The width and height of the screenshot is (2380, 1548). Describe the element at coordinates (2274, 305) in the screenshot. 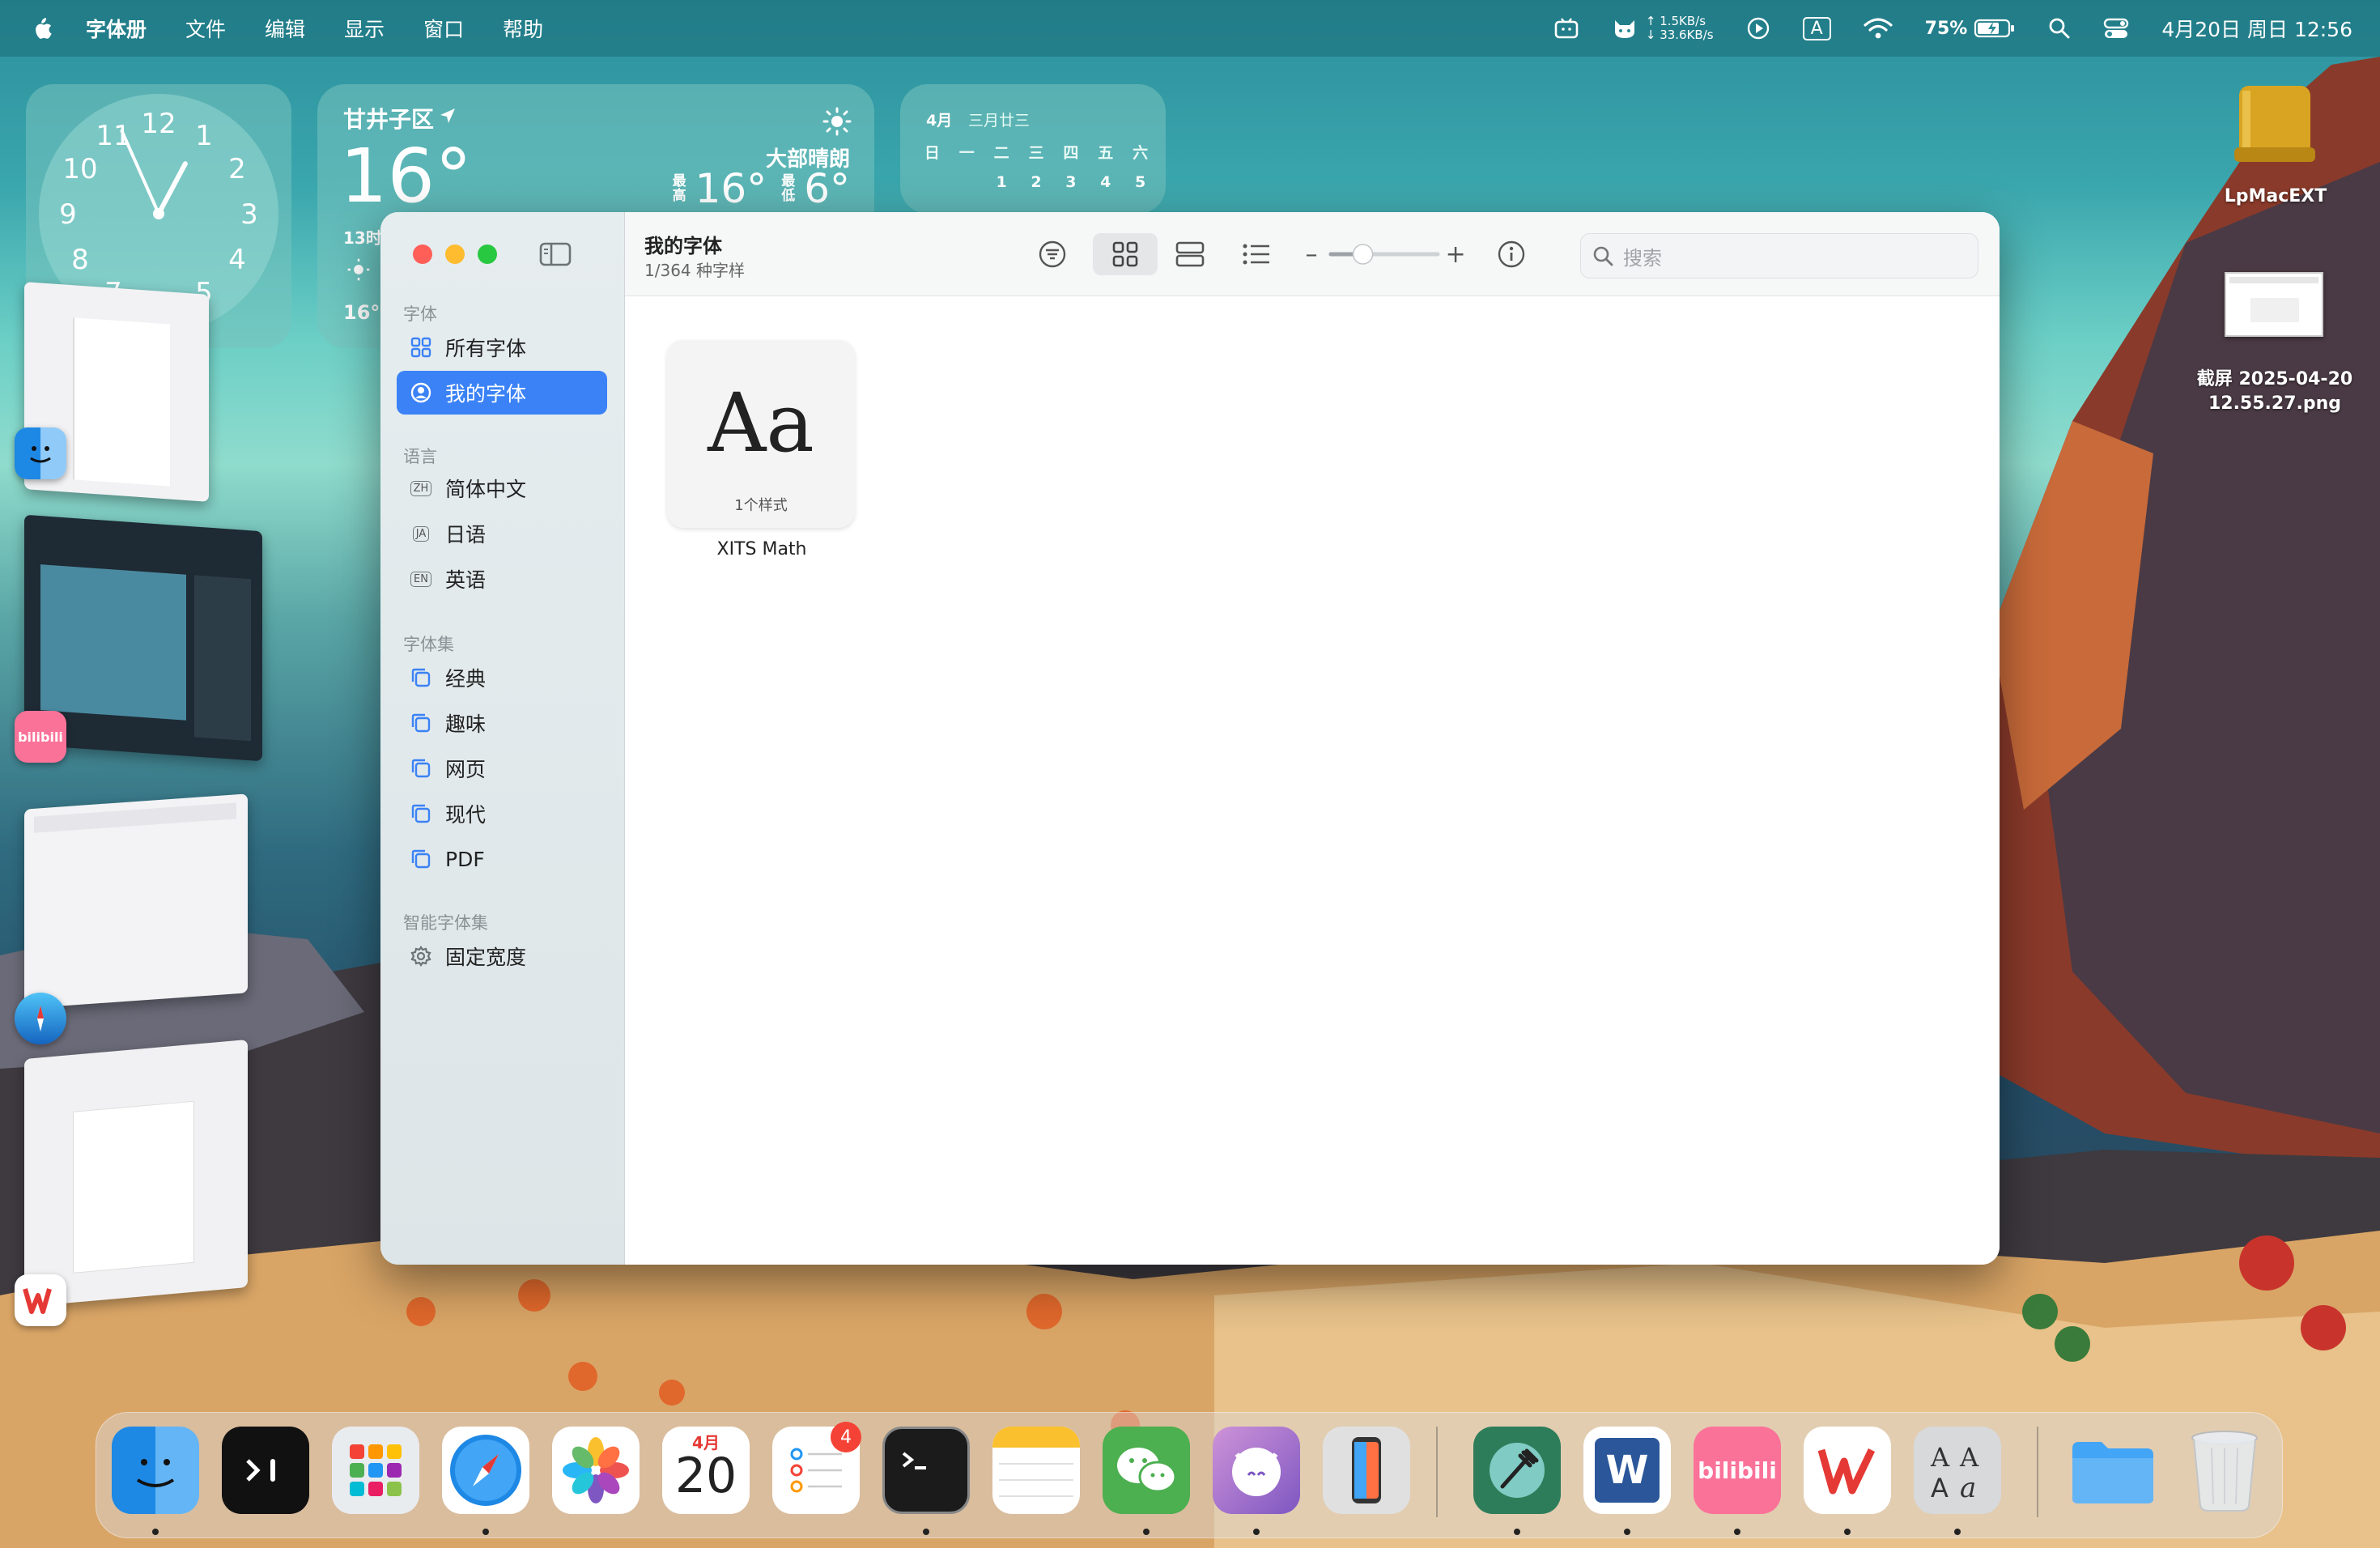

I see `screenshot-file-thumbnail` at that location.